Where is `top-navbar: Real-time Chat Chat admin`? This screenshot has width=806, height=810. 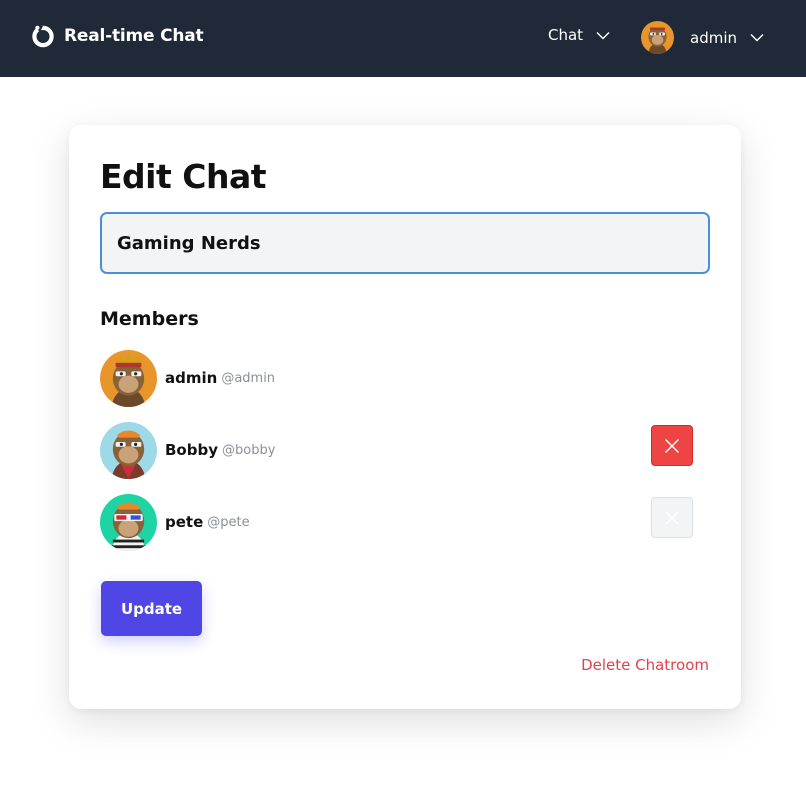
top-navbar: Real-time Chat Chat admin is located at coordinates (403, 38).